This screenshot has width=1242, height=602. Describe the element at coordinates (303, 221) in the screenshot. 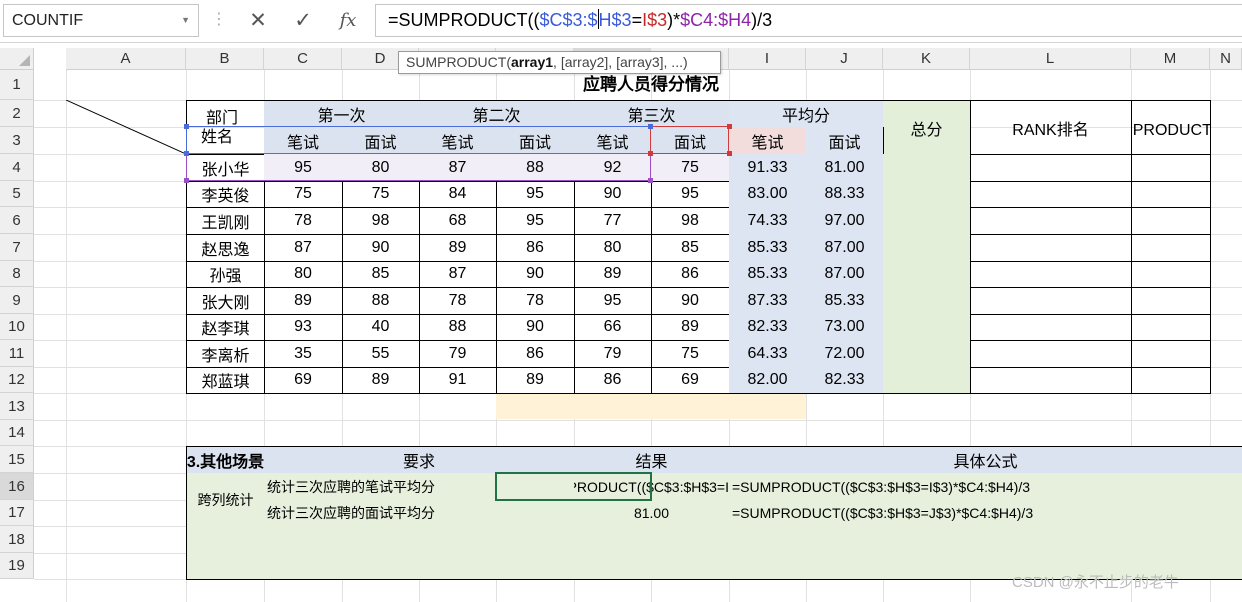

I see `cell-score: 78` at that location.